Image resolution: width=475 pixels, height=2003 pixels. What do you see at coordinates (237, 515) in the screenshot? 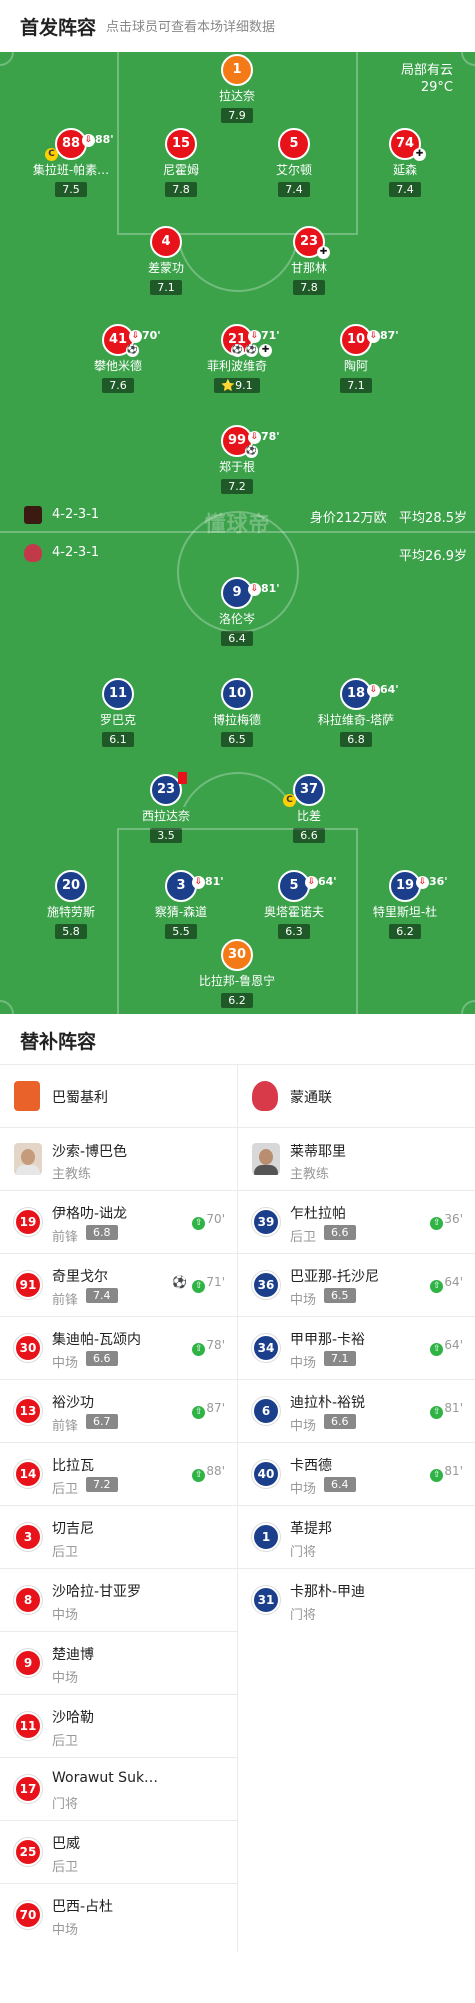
I see `home-team-info: 4-2-3-1 身价212万欧 平均28.5岁` at bounding box center [237, 515].